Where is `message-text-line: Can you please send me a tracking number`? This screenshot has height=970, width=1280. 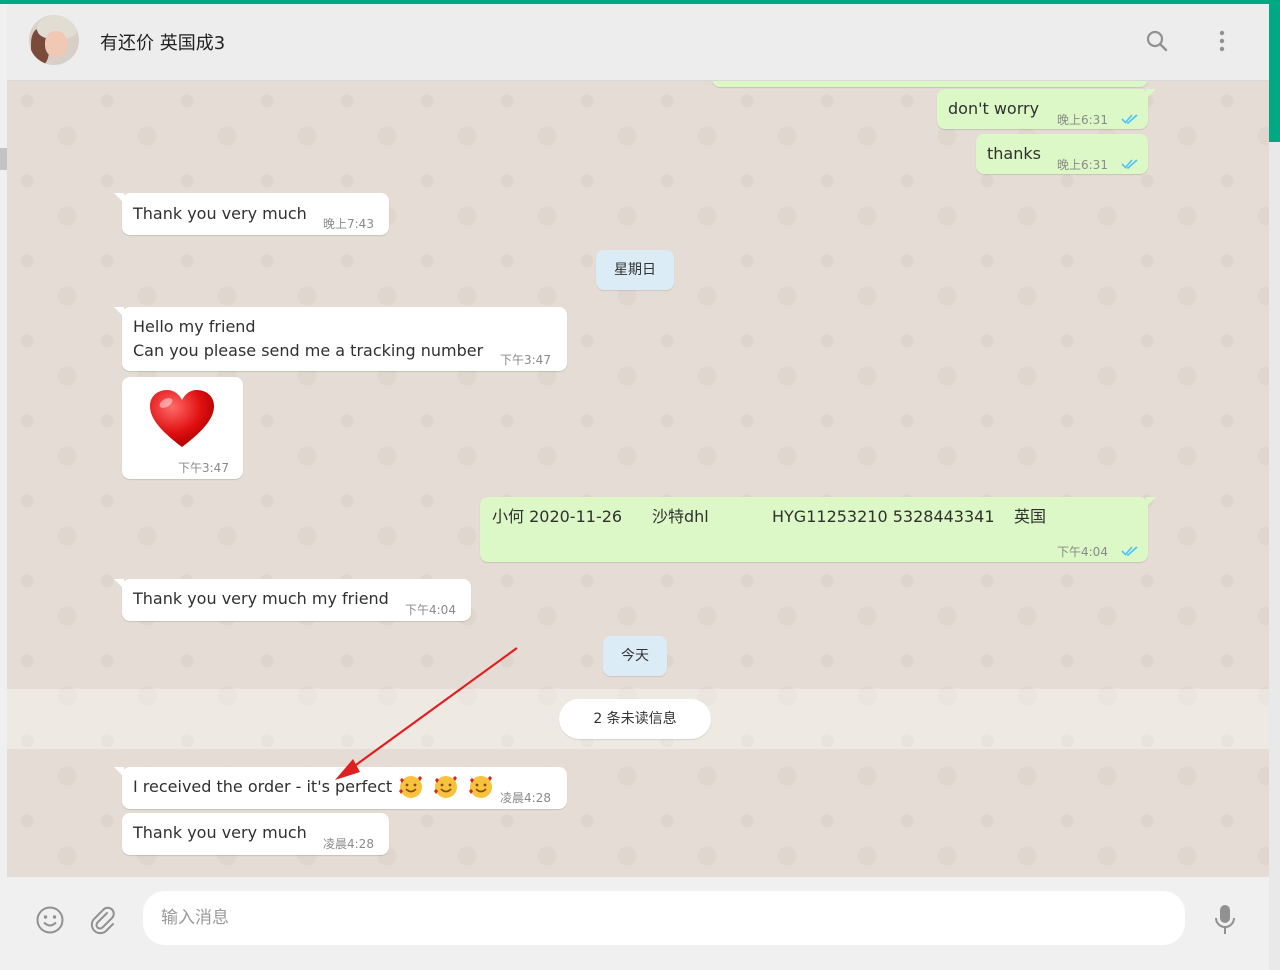 message-text-line: Can you please send me a tracking number is located at coordinates (308, 350).